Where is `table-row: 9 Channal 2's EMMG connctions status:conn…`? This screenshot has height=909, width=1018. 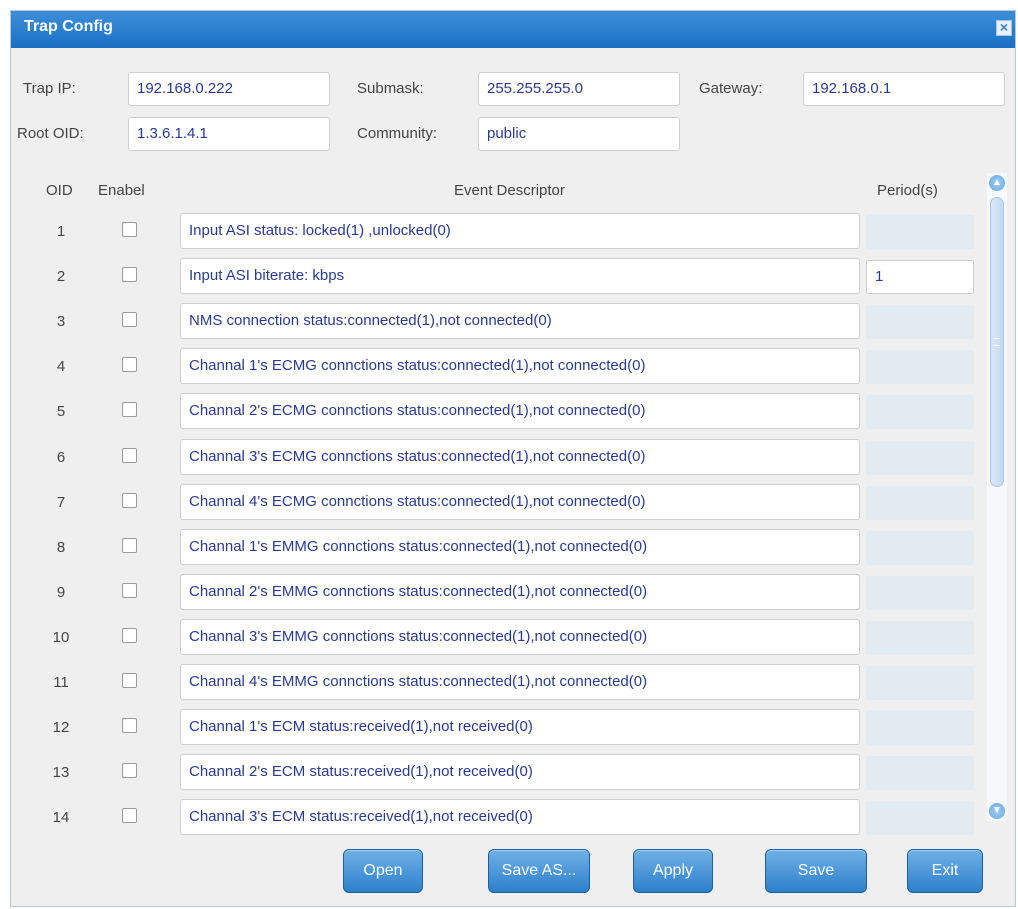
table-row: 9 Channal 2's EMMG connctions status:conn… is located at coordinates (498, 596).